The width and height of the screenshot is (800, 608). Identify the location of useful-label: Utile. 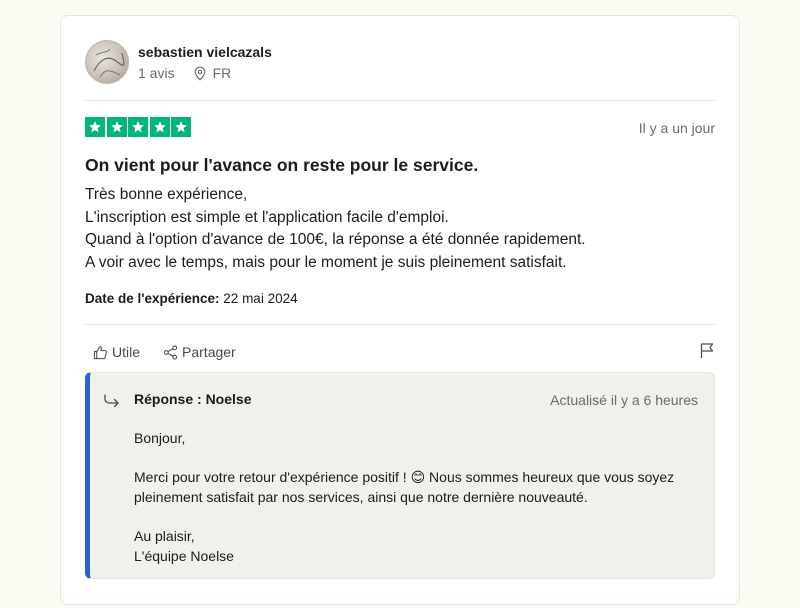
(126, 352).